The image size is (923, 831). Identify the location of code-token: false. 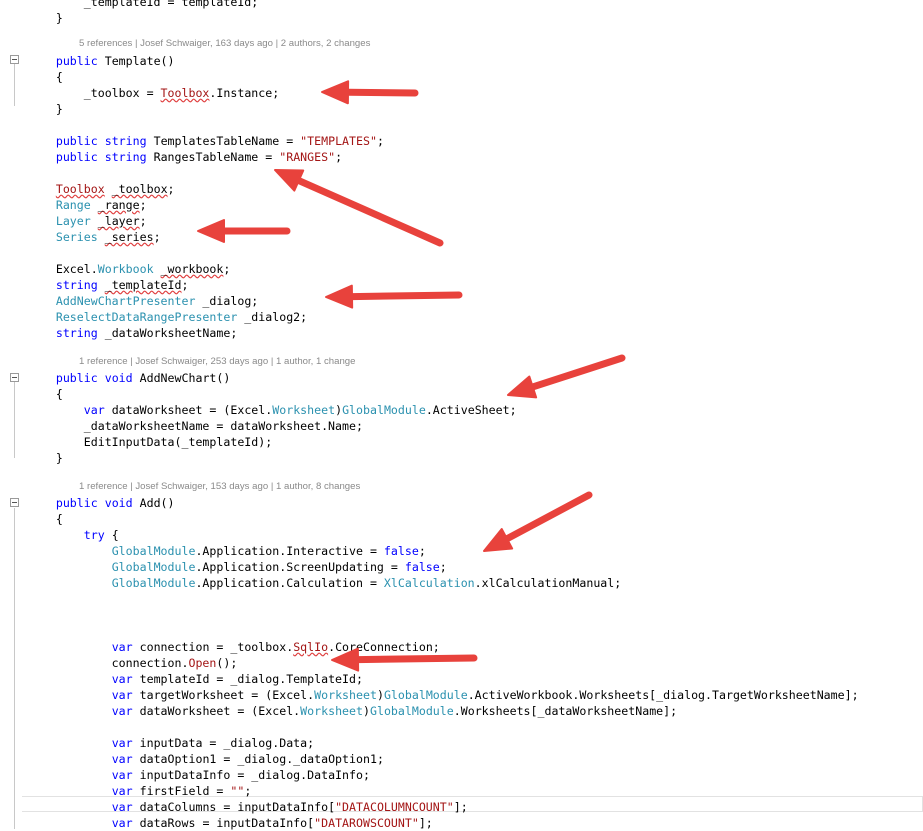
(422, 567).